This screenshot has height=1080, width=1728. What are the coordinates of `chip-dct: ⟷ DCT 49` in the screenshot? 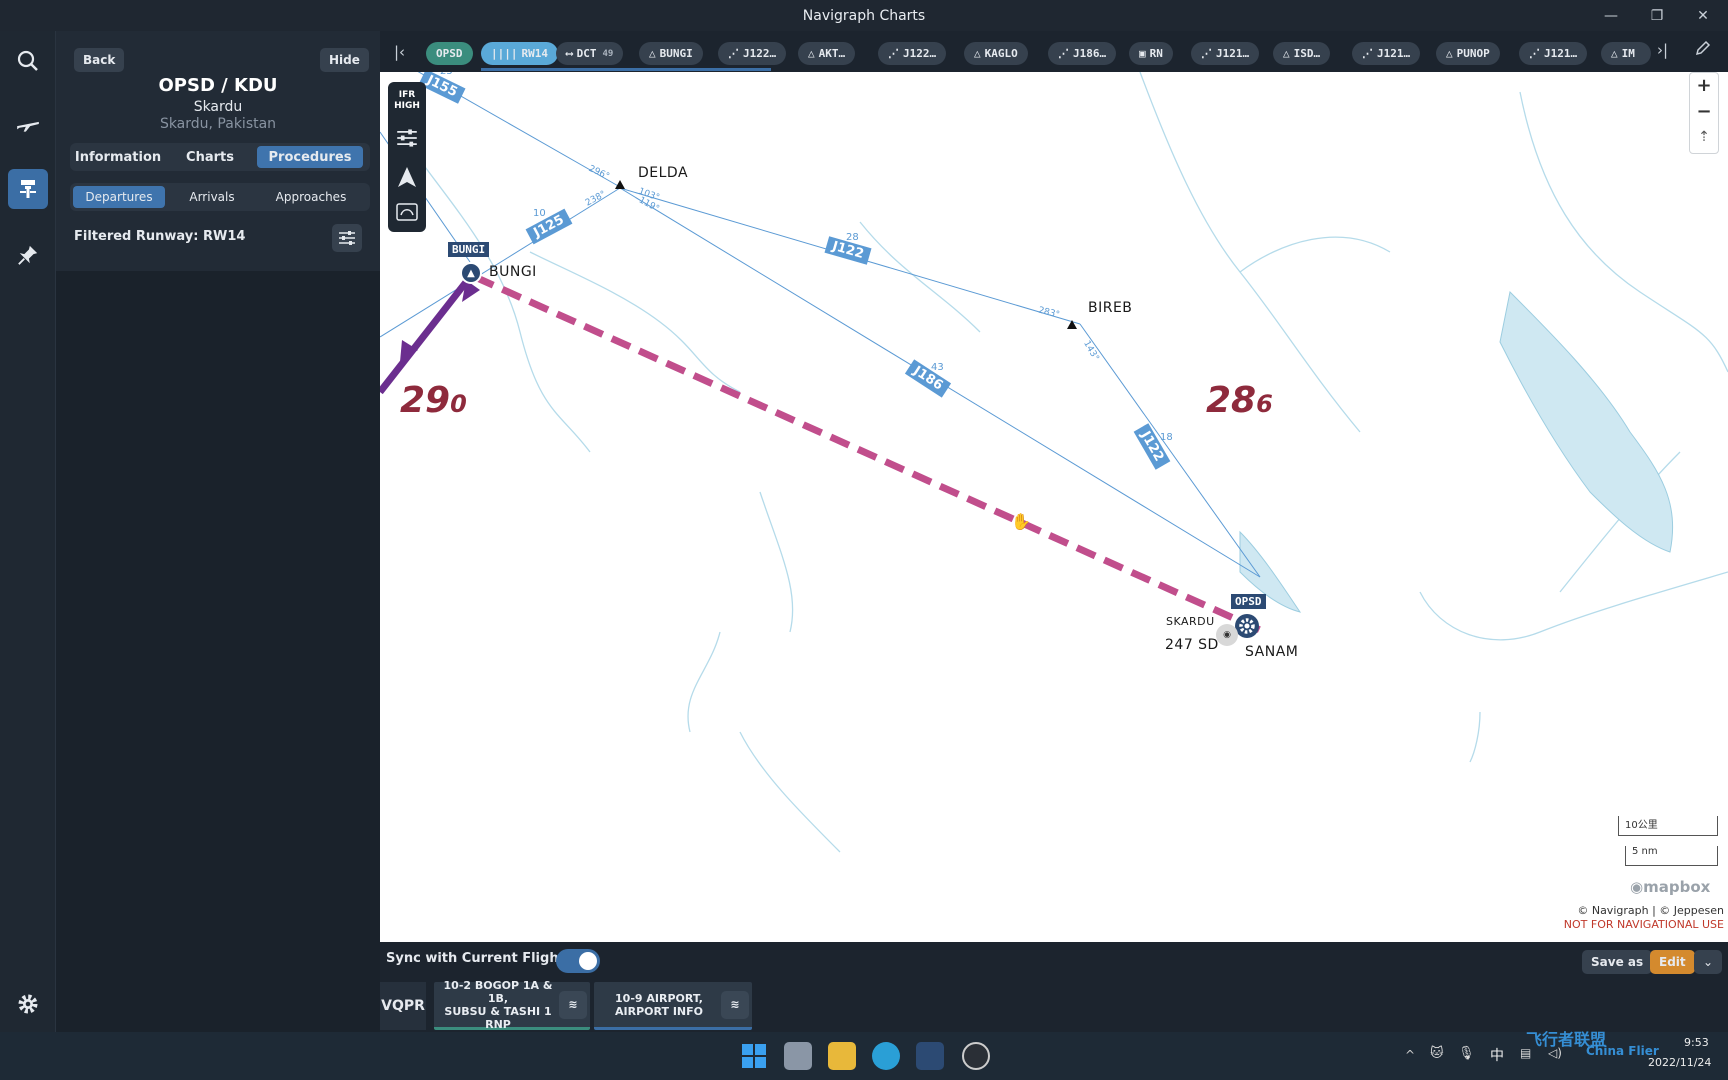 It's located at (590, 53).